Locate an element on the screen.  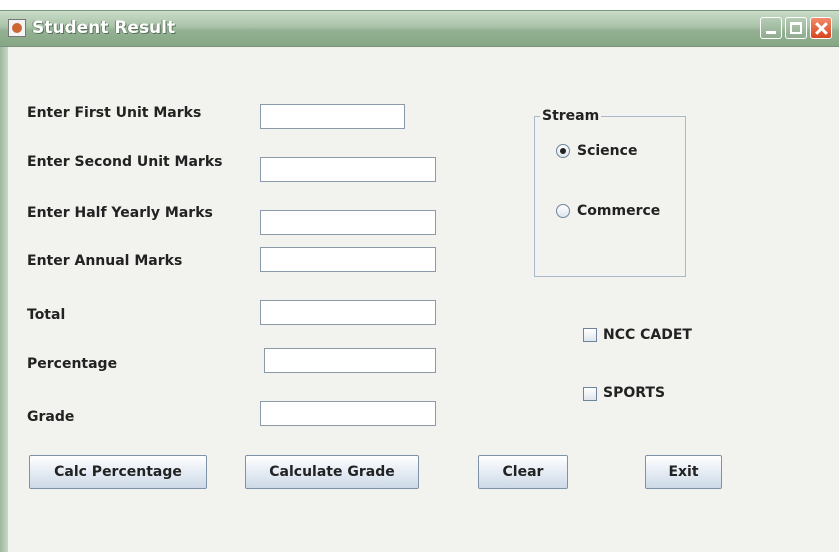
sports-label: SPORTS is located at coordinates (634, 393).